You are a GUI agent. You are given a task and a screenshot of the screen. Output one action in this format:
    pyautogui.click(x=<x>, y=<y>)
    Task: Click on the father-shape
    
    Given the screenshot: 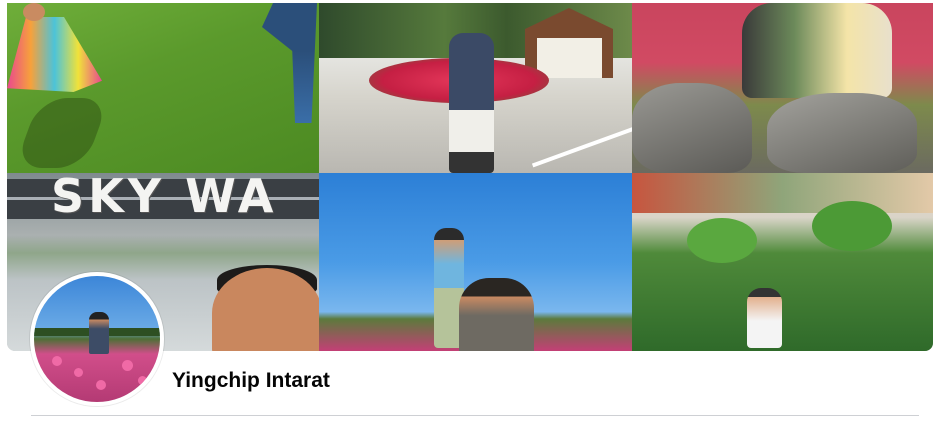 What is the action you would take?
    pyautogui.click(x=496, y=314)
    